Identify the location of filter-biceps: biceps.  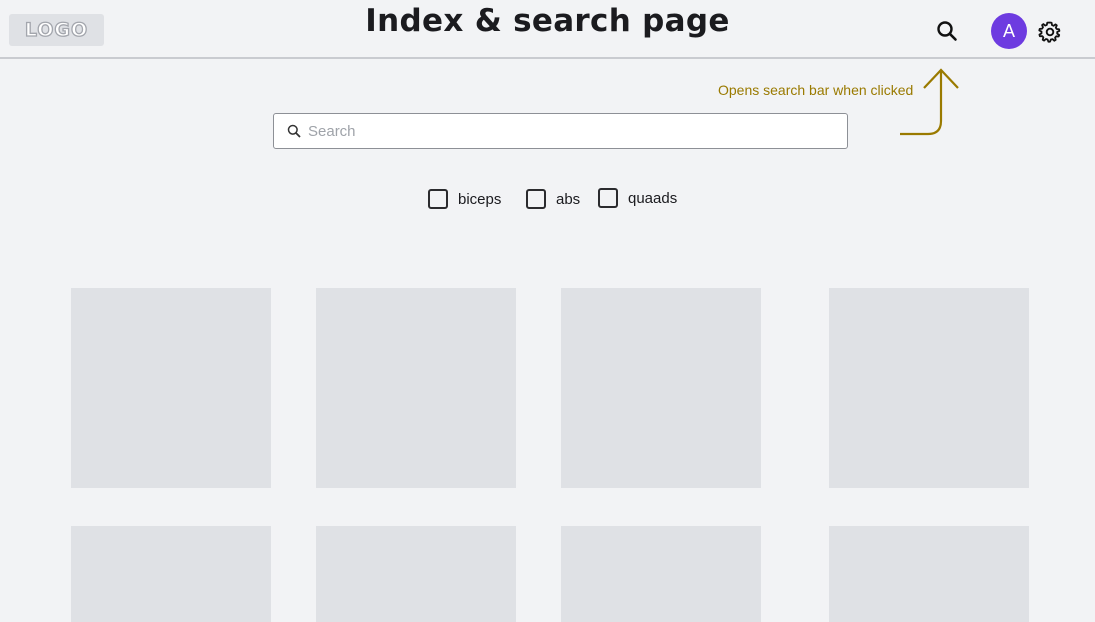
(464, 199).